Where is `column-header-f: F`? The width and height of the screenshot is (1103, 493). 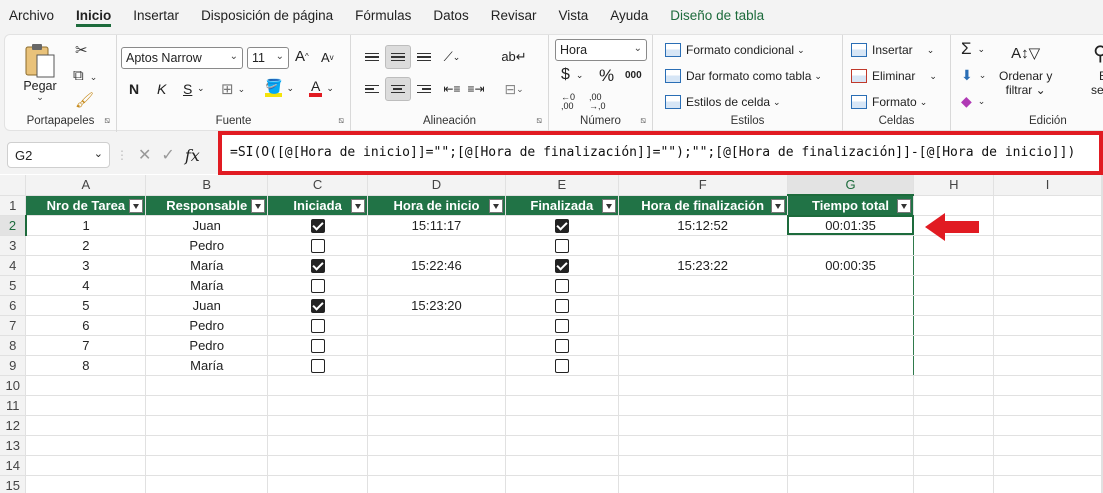 column-header-f: F is located at coordinates (703, 185).